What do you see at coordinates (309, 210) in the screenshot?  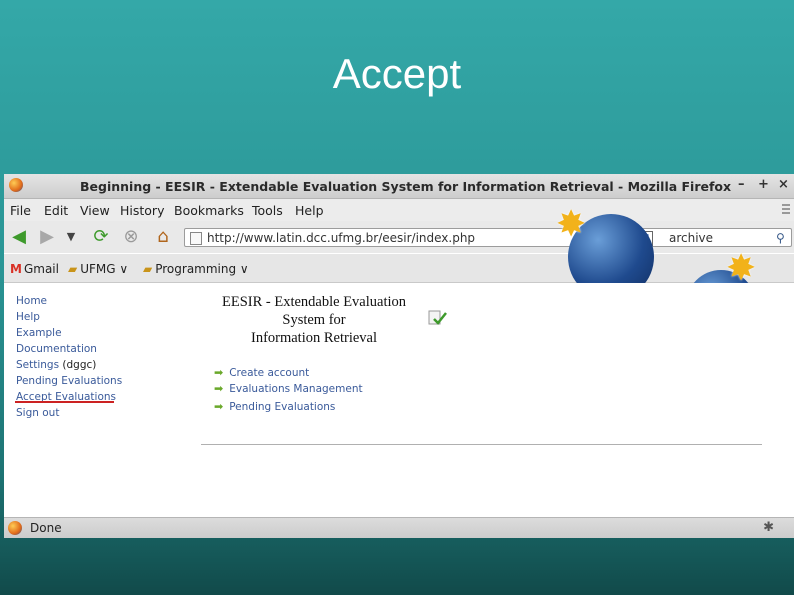 I see `menu-help: Help` at bounding box center [309, 210].